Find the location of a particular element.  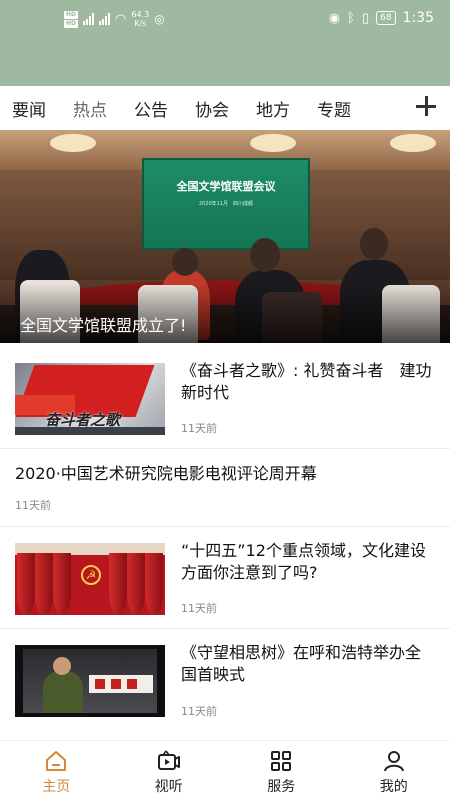

nav-label: 视听 is located at coordinates (168, 787).